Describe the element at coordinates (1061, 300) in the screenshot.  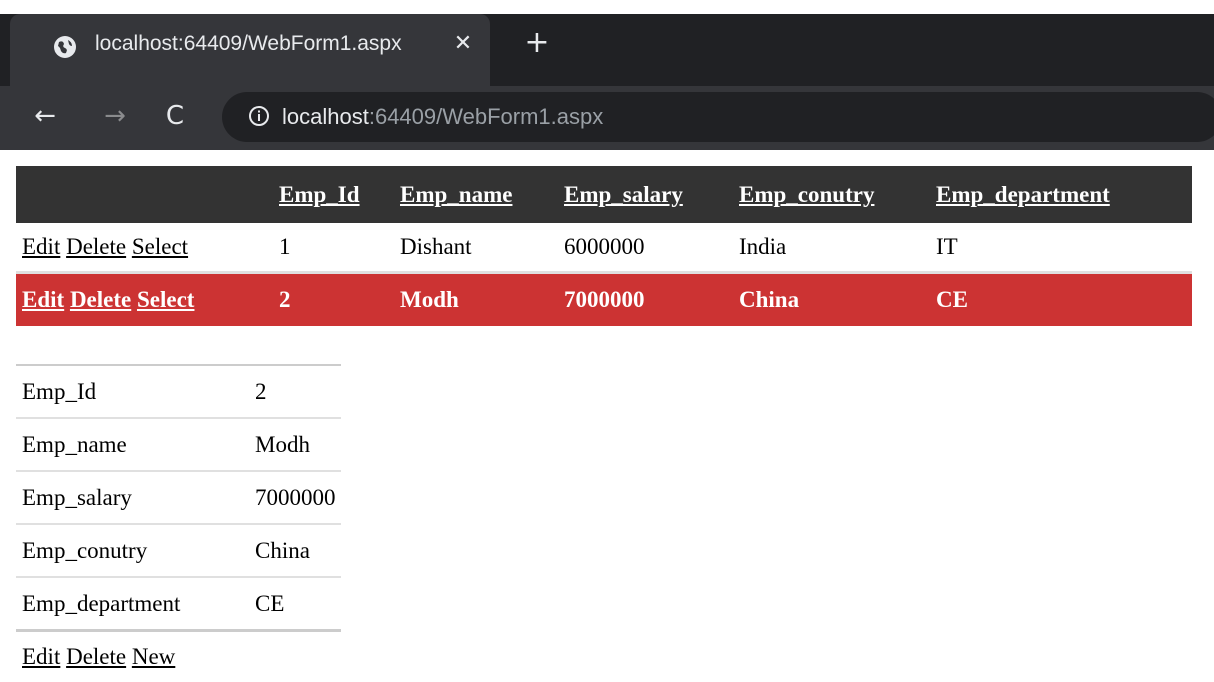
I see `cell-emp-department: CE` at that location.